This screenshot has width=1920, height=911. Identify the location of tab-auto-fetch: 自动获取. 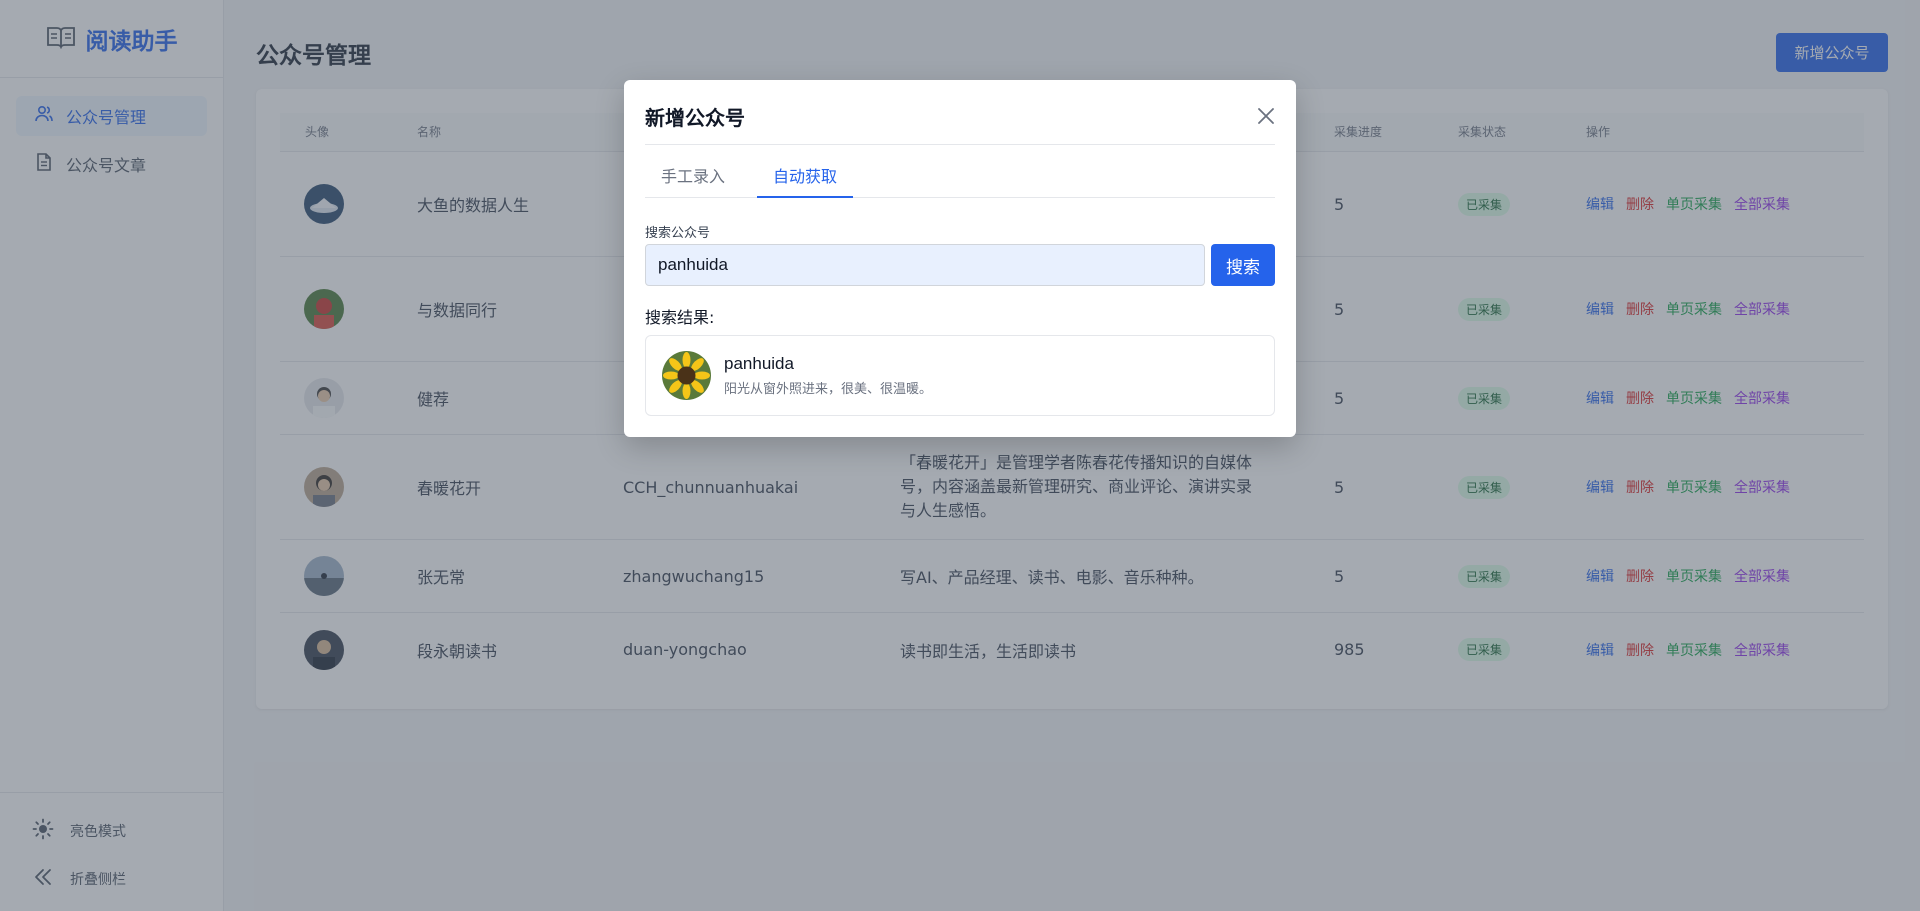
(805, 179).